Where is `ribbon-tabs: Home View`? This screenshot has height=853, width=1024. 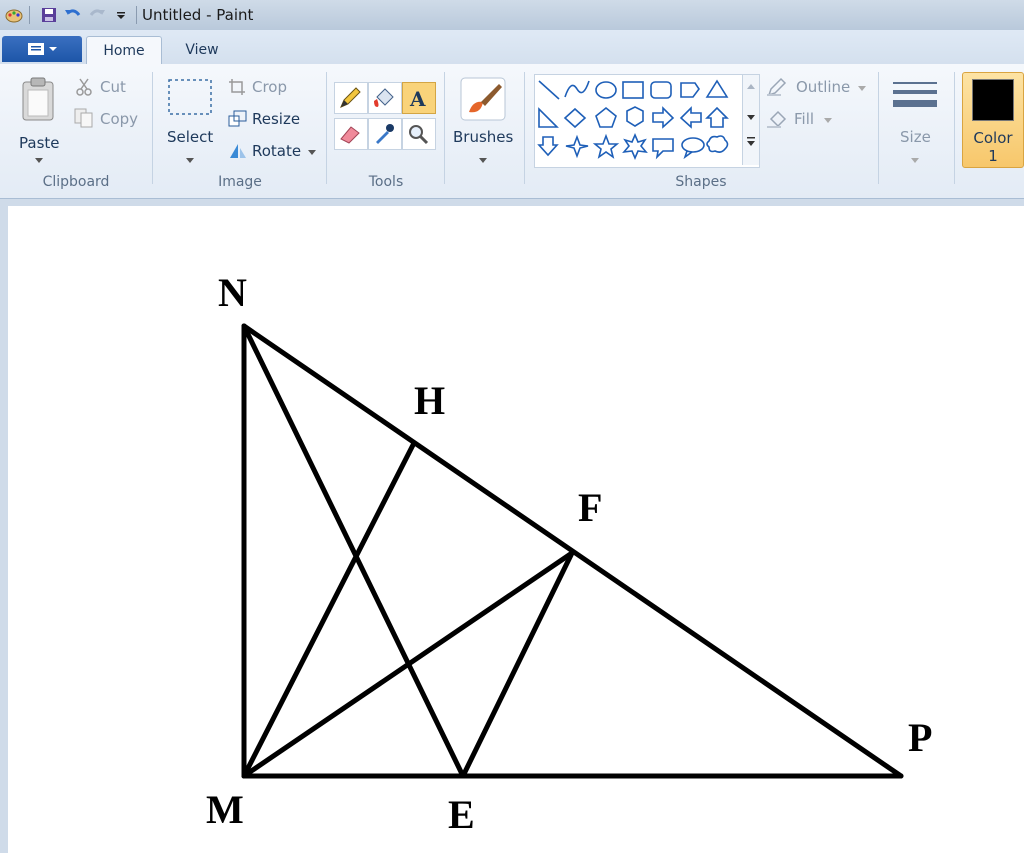 ribbon-tabs: Home View is located at coordinates (512, 47).